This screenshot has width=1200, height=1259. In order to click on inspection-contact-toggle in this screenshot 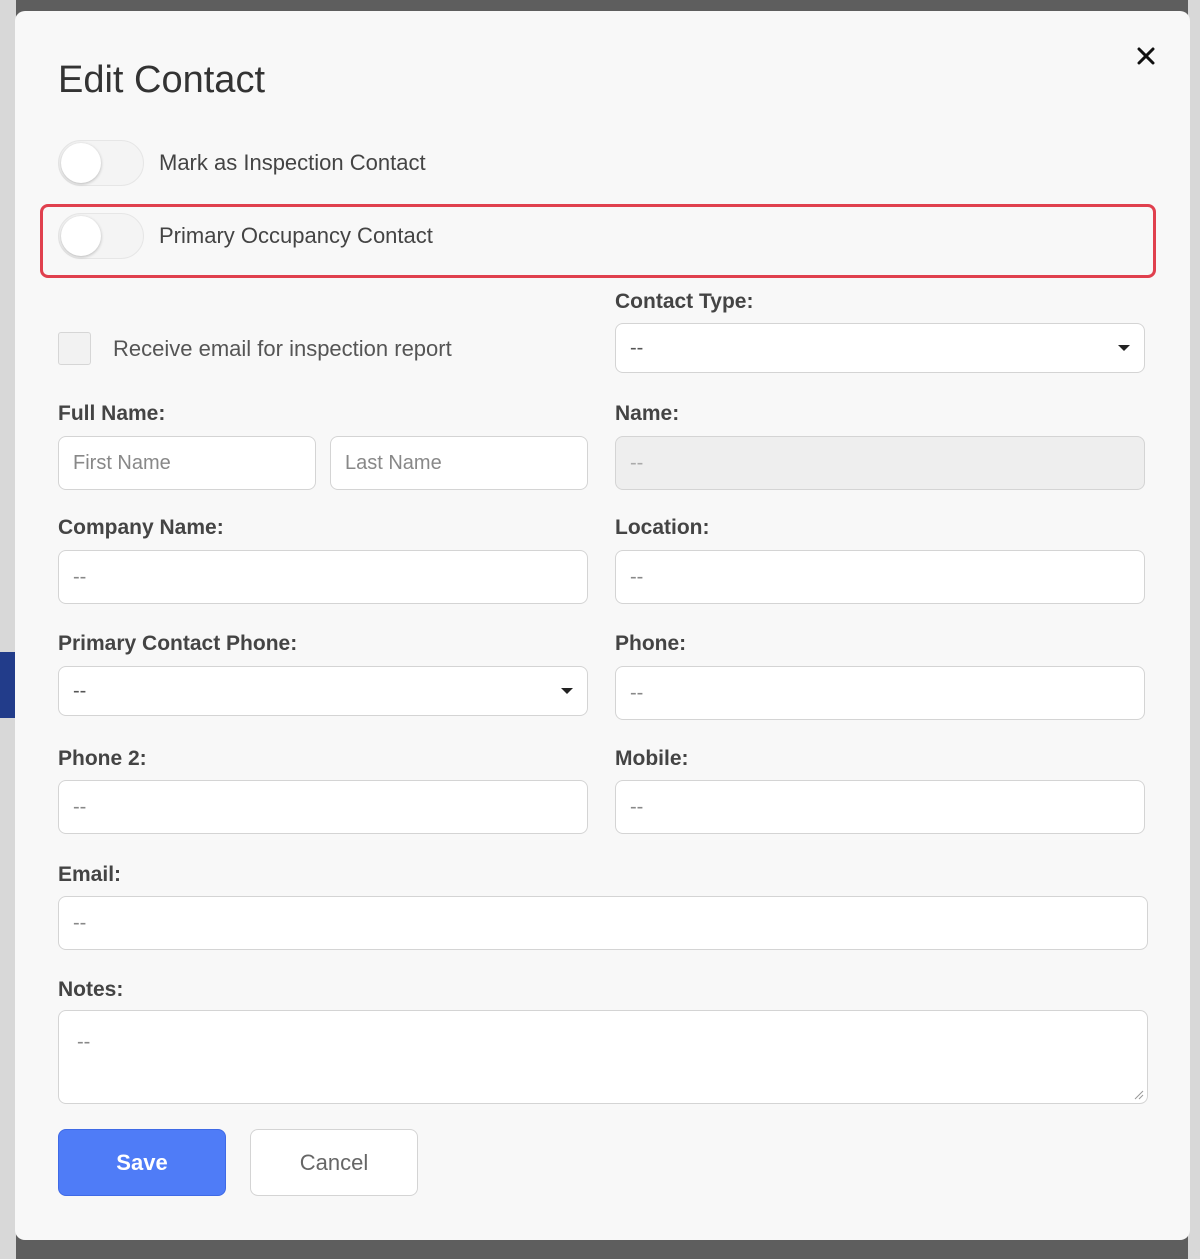, I will do `click(101, 163)`.